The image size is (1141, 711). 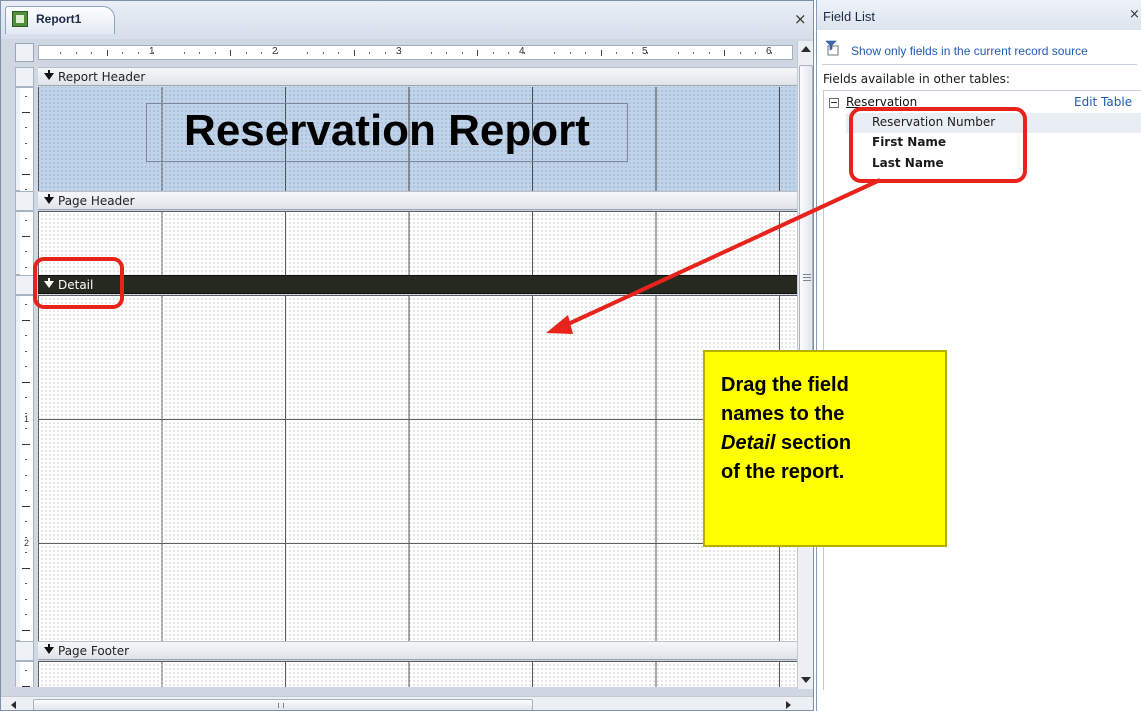 What do you see at coordinates (24, 243) in the screenshot?
I see `page-header-ruler` at bounding box center [24, 243].